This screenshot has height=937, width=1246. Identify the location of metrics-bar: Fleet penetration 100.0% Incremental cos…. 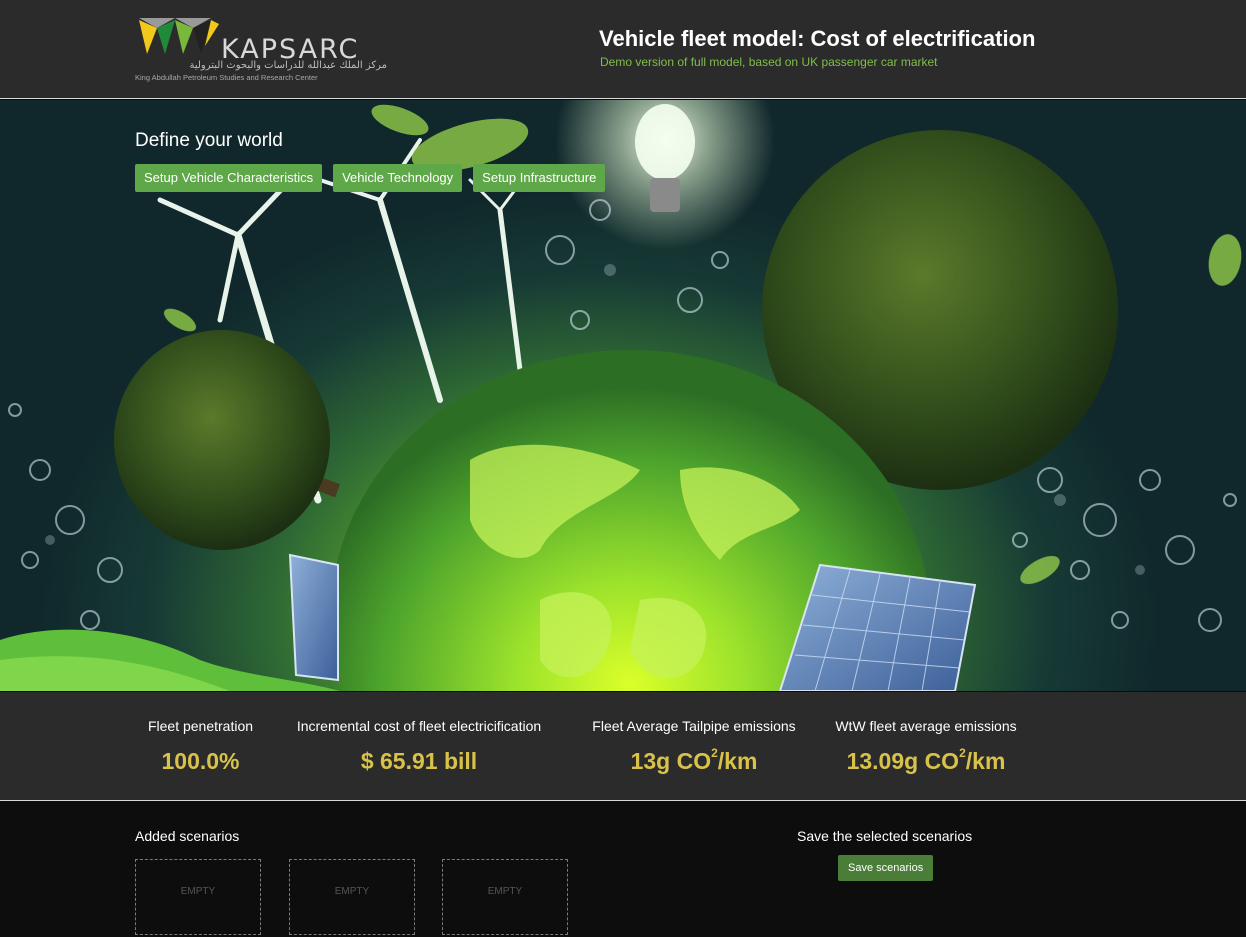
(623, 746).